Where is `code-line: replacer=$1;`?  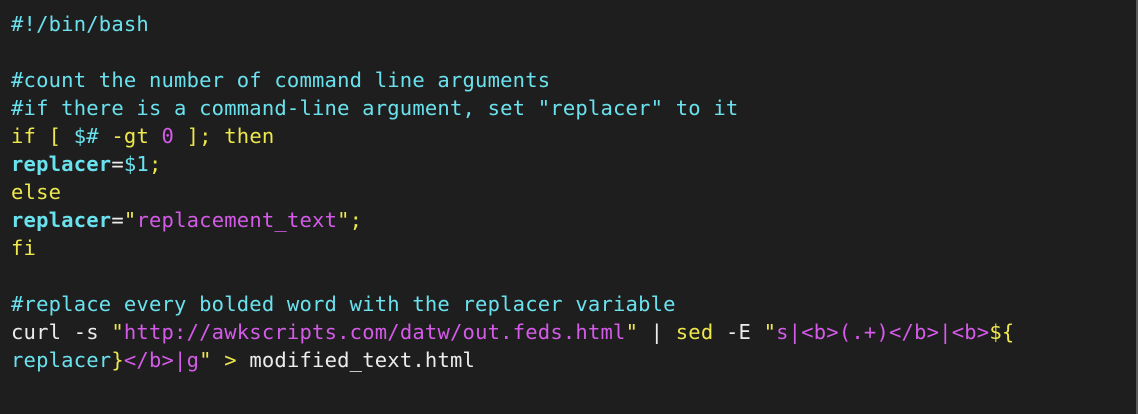
code-line: replacer=$1; is located at coordinates (512, 164).